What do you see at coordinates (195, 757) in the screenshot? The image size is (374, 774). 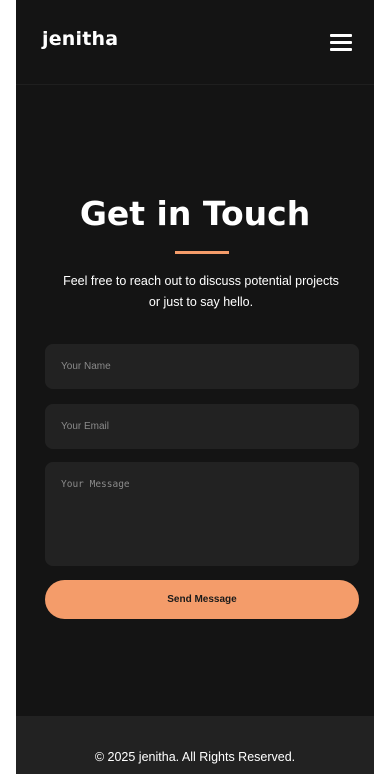 I see `footer-copyright: © 2025 jenitha. All Rights Reserved.` at bounding box center [195, 757].